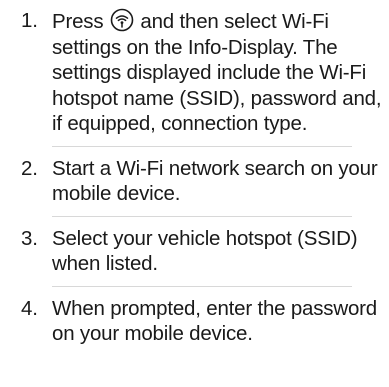 This screenshot has height=387, width=389. Describe the element at coordinates (29, 238) in the screenshot. I see `step-number: 3.` at that location.